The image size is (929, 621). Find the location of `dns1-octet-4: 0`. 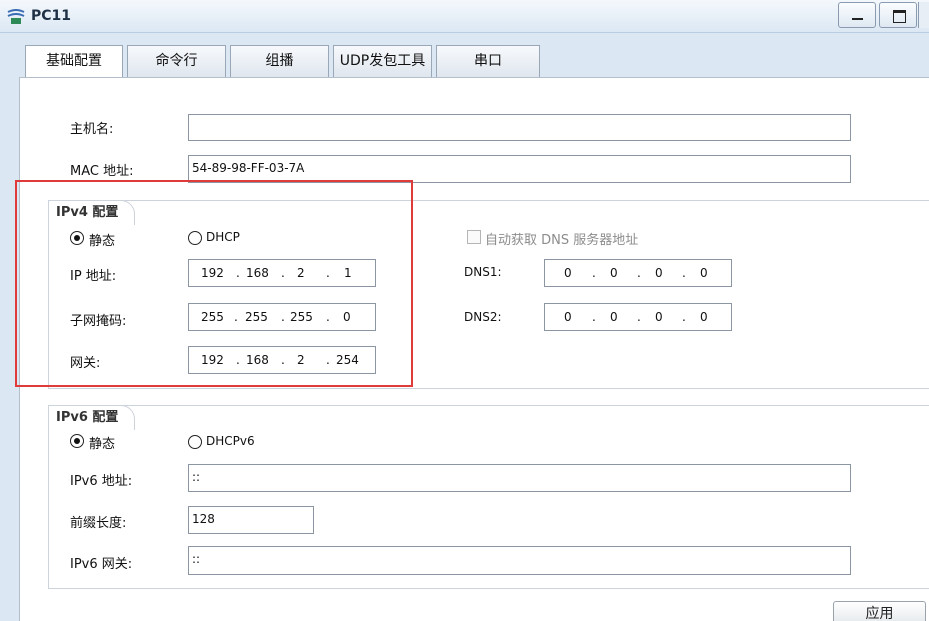

dns1-octet-4: 0 is located at coordinates (704, 273).